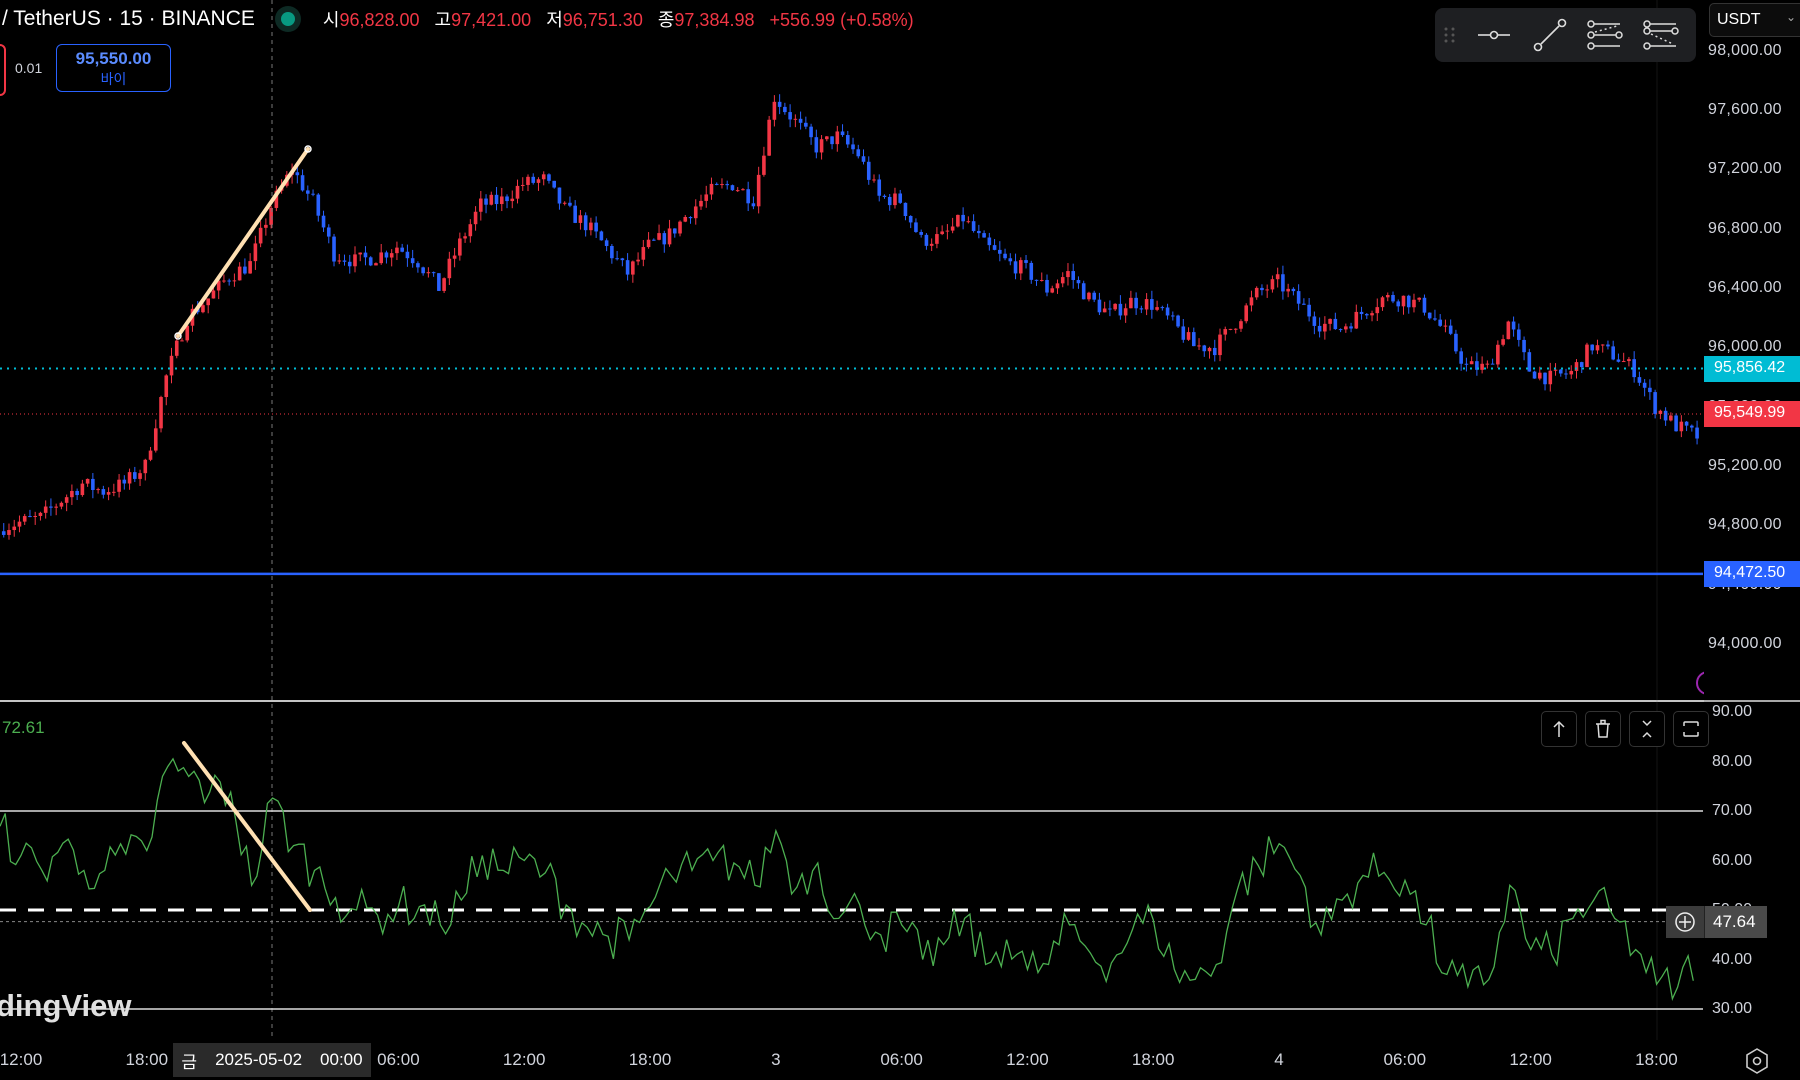  I want to click on rsi-trend-line-drawing, so click(247, 826).